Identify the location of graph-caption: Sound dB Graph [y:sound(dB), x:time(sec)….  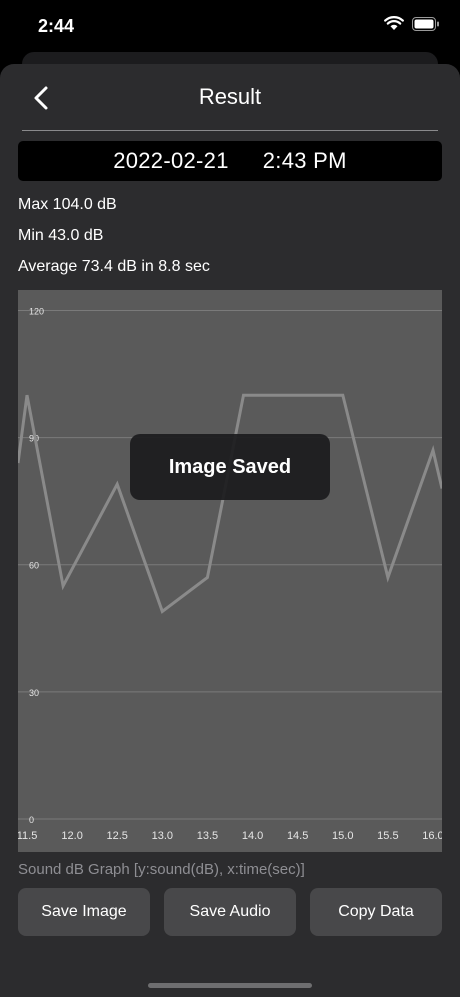
(161, 869).